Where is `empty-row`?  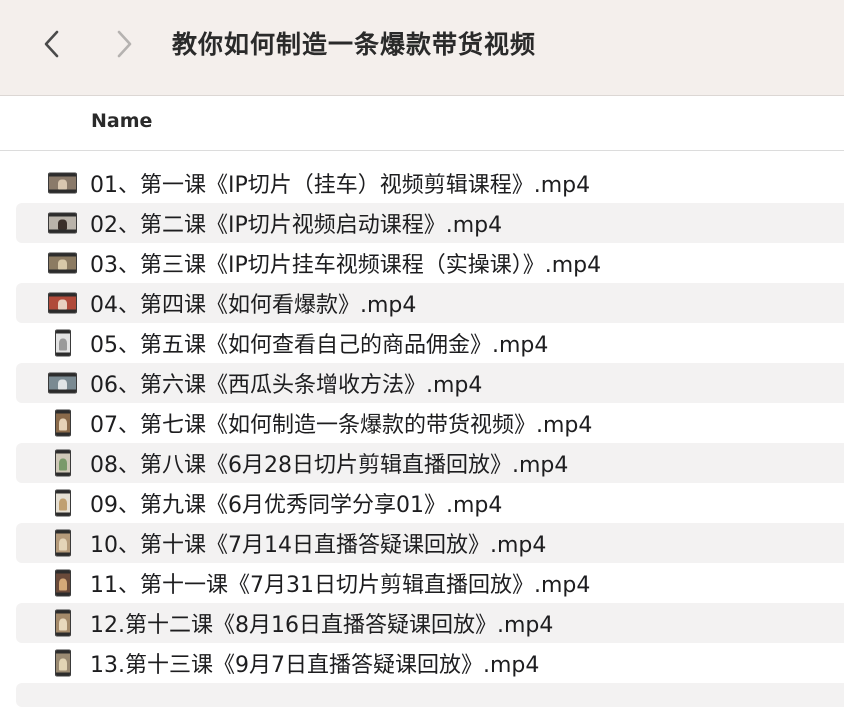 empty-row is located at coordinates (430, 695).